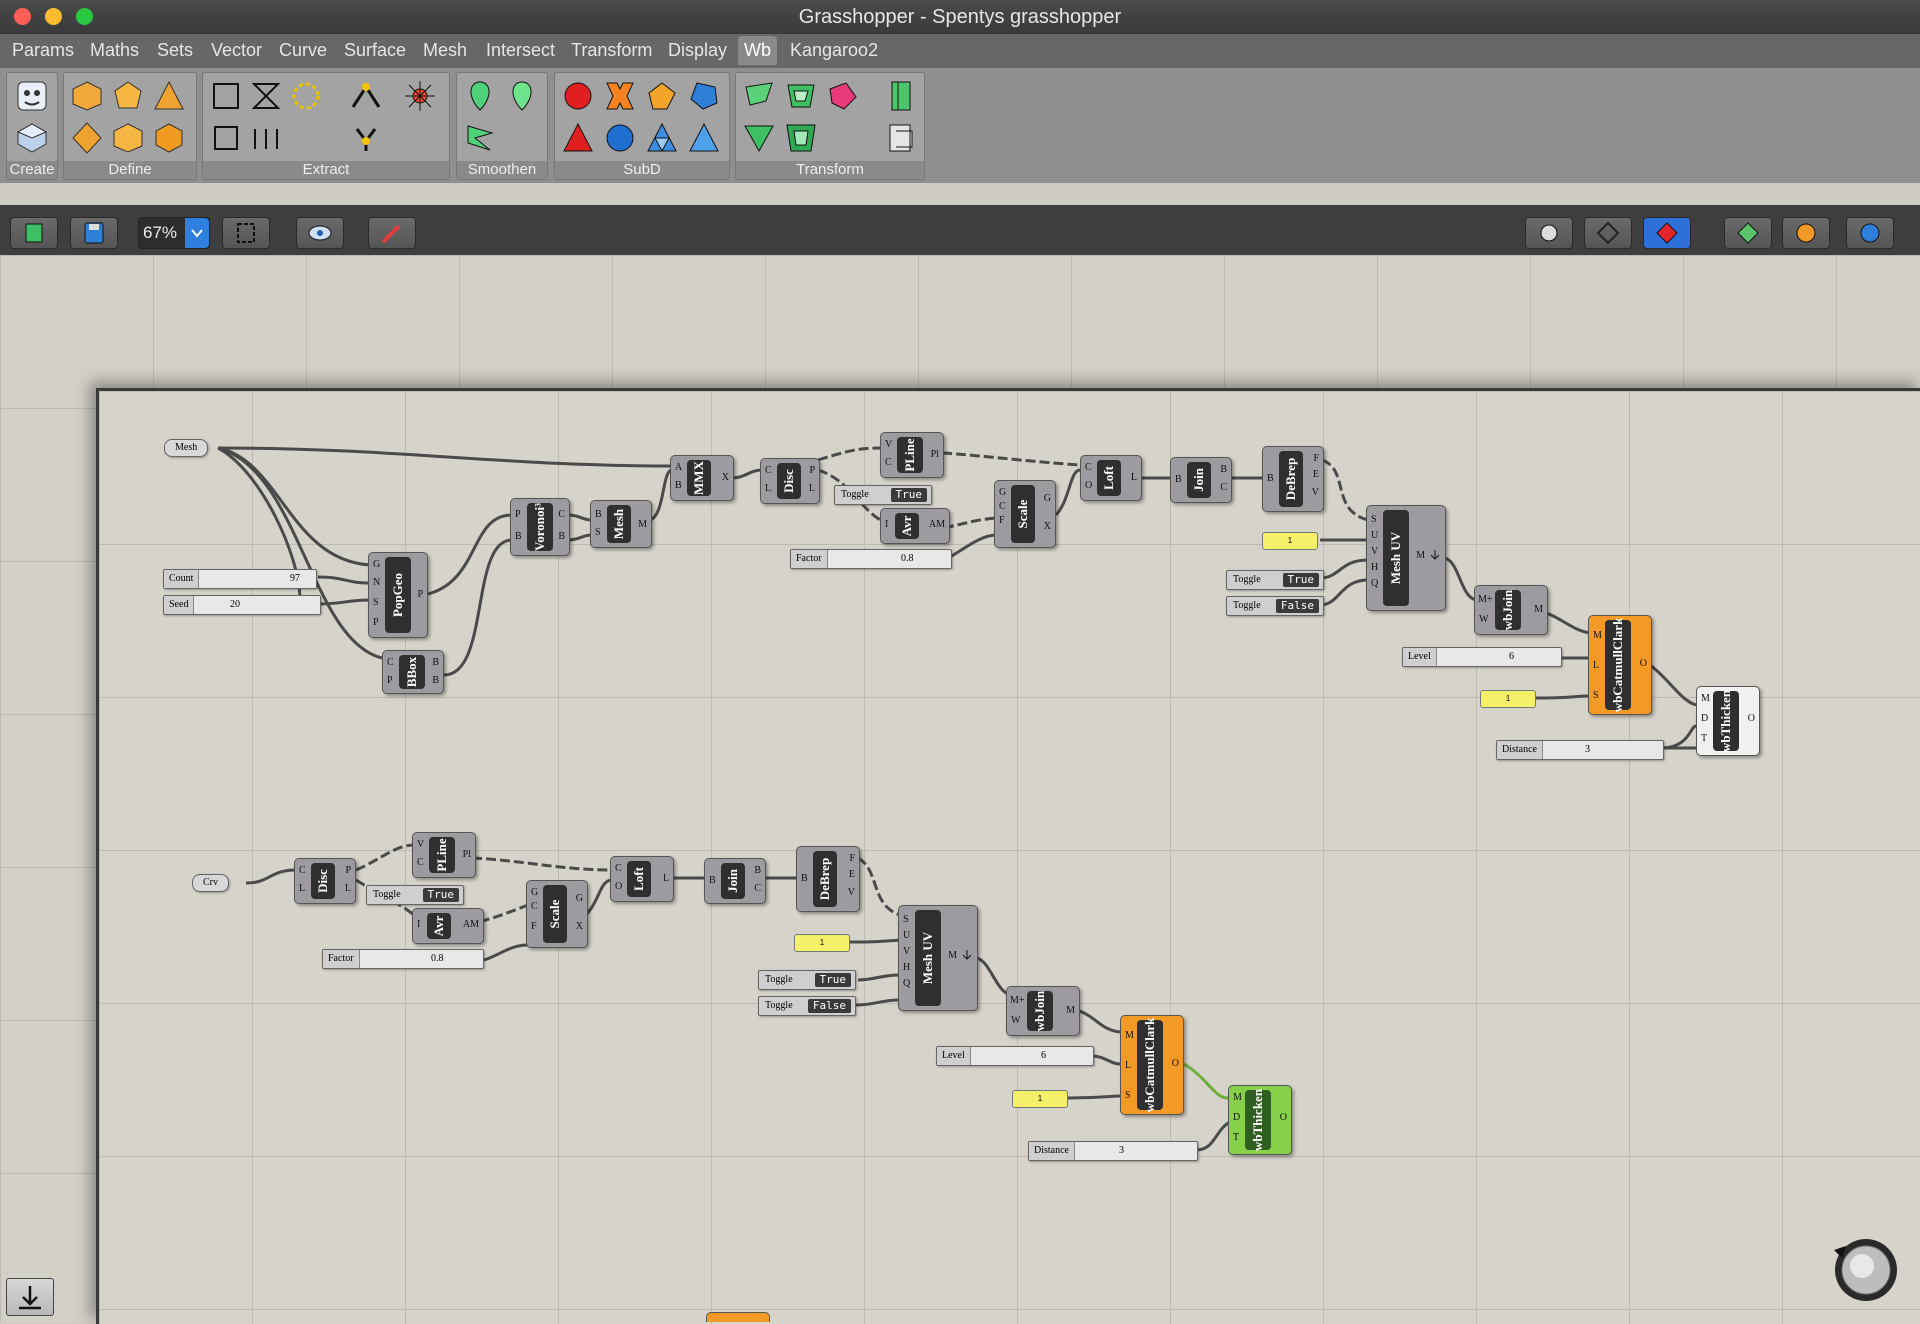  I want to click on mmx-component: A B MMX X, so click(702, 478).